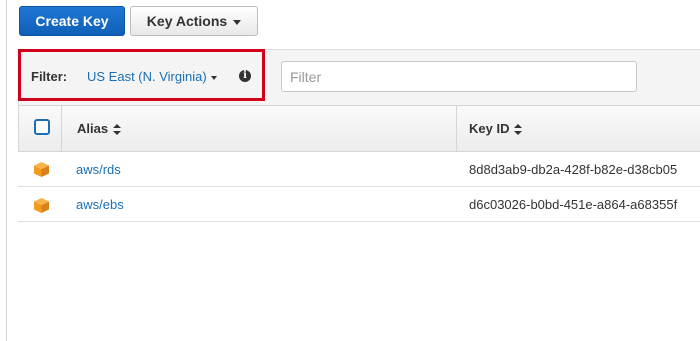 This screenshot has width=700, height=341. Describe the element at coordinates (42, 127) in the screenshot. I see `select-all-checkbox` at that location.